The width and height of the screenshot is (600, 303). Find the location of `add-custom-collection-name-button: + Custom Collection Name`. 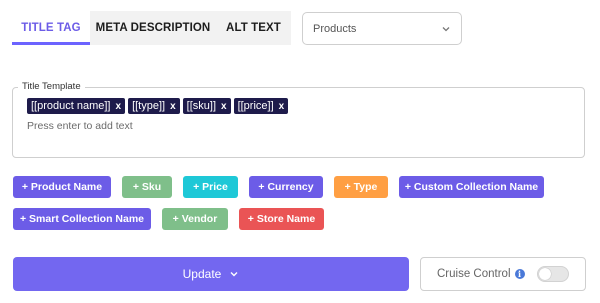

add-custom-collection-name-button: + Custom Collection Name is located at coordinates (471, 187).